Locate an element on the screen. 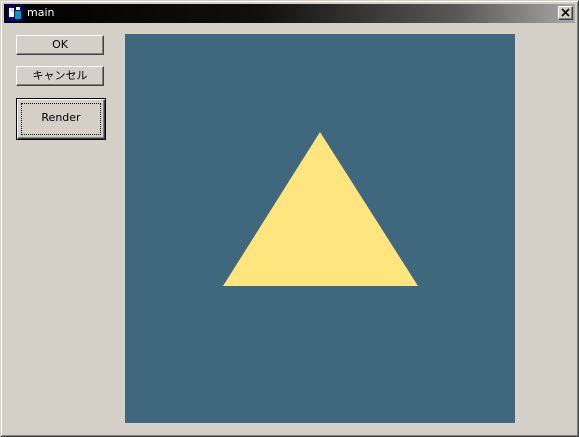  close-icon is located at coordinates (565, 12).